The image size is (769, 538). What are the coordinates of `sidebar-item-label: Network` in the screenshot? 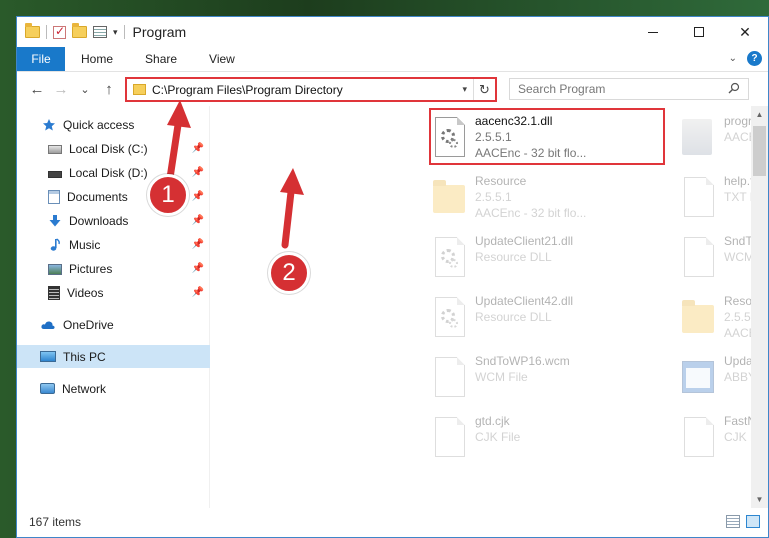 It's located at (84, 388).